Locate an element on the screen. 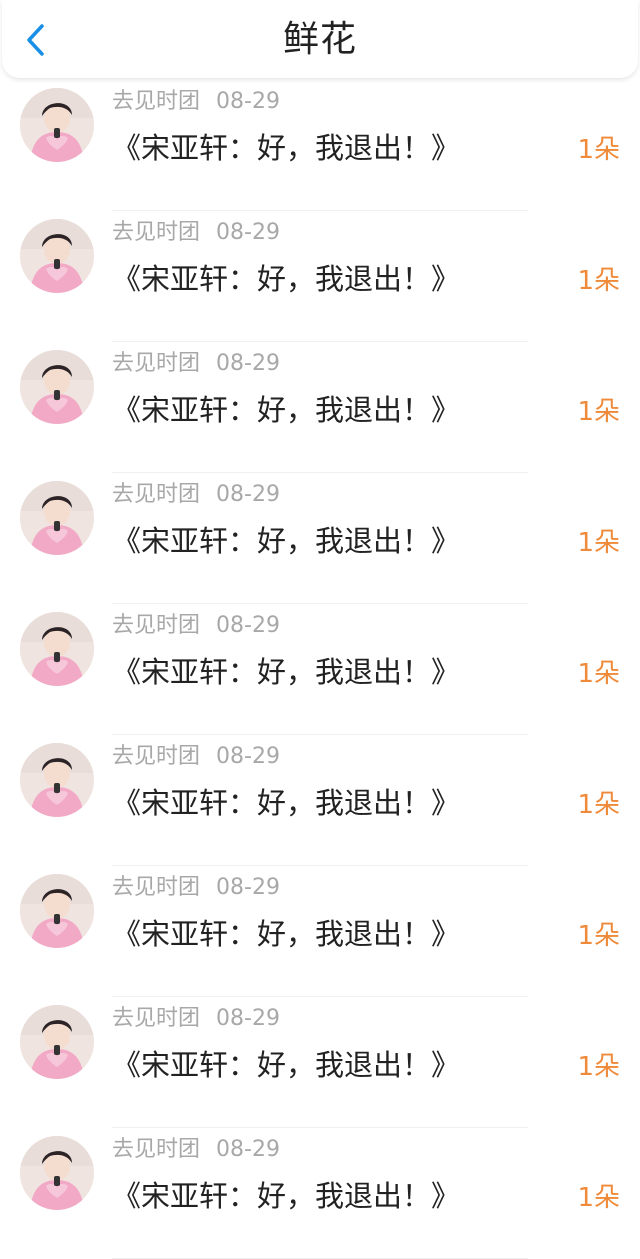  page-title: 鲜花 is located at coordinates (319, 39).